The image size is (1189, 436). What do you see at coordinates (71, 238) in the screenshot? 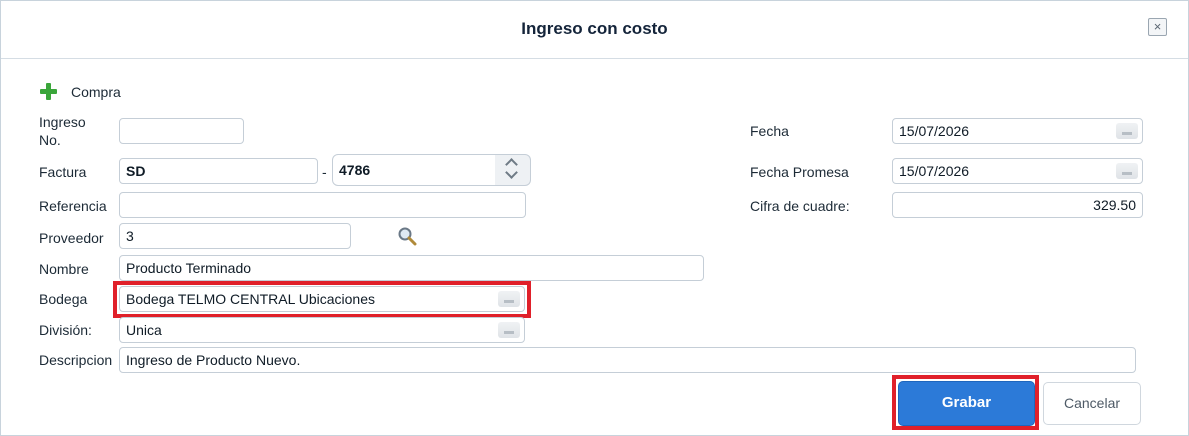
I see `proveedor-label: Proveedor` at bounding box center [71, 238].